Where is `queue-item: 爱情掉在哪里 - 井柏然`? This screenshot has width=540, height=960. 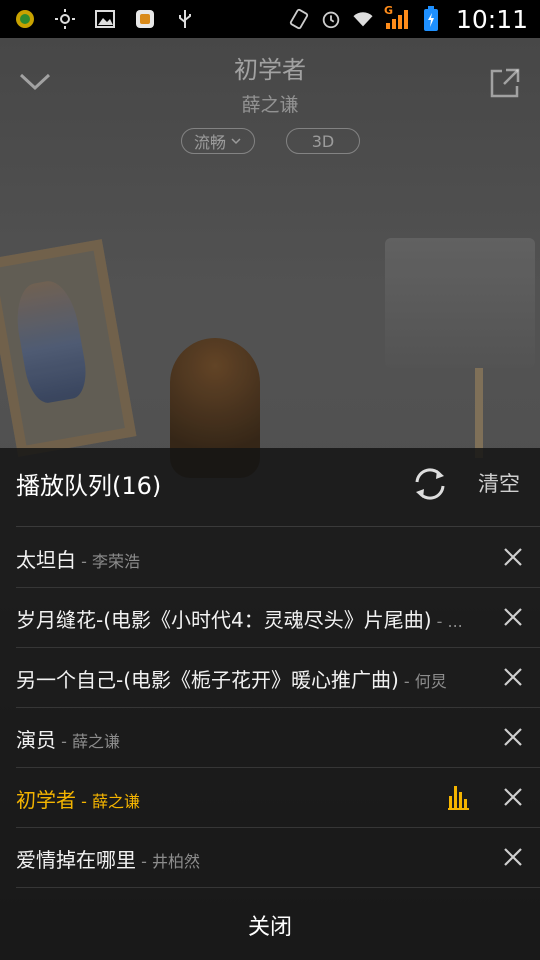 queue-item: 爱情掉在哪里 - 井柏然 is located at coordinates (270, 858).